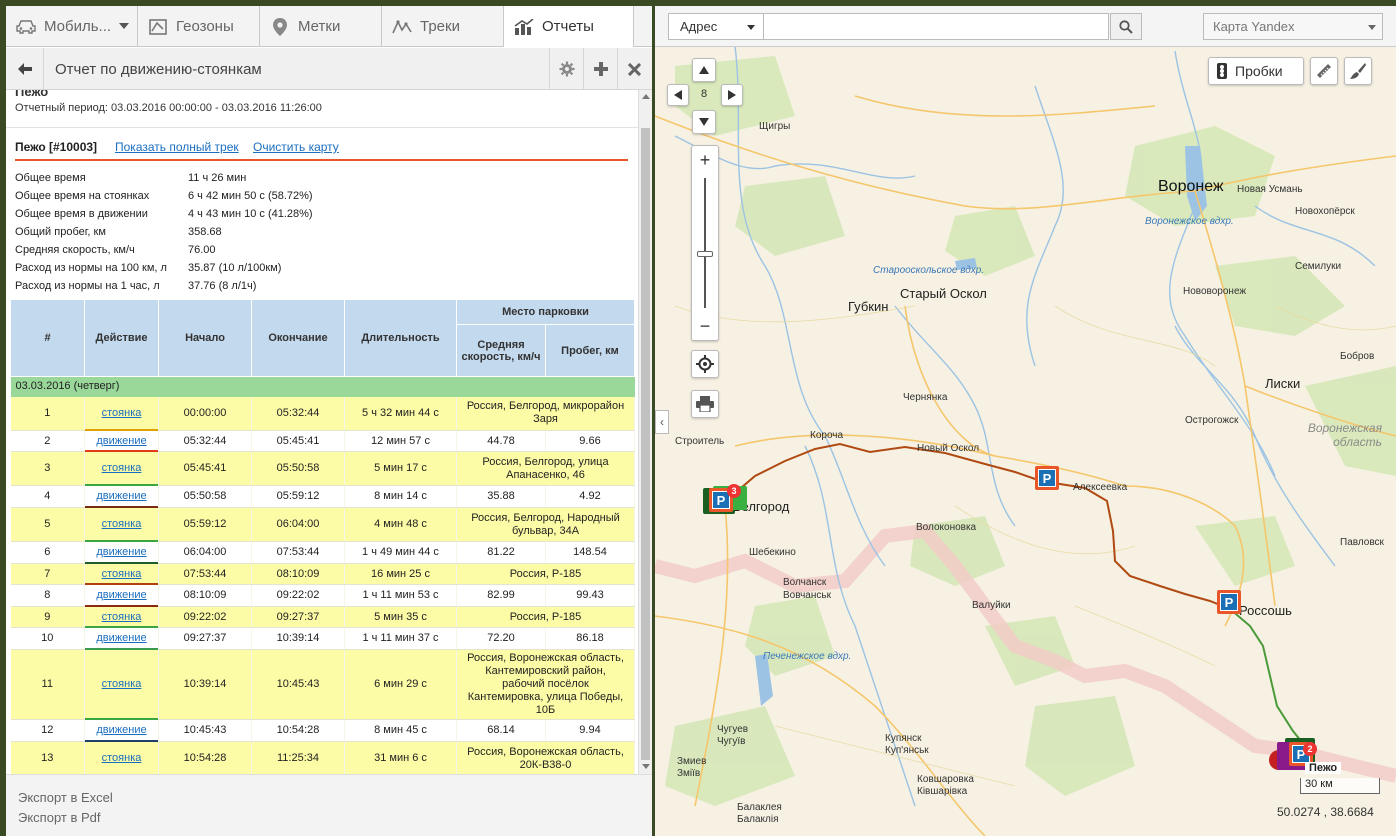 This screenshot has width=1396, height=836. What do you see at coordinates (662, 422) in the screenshot?
I see `collapse-panel-button: ‹` at bounding box center [662, 422].